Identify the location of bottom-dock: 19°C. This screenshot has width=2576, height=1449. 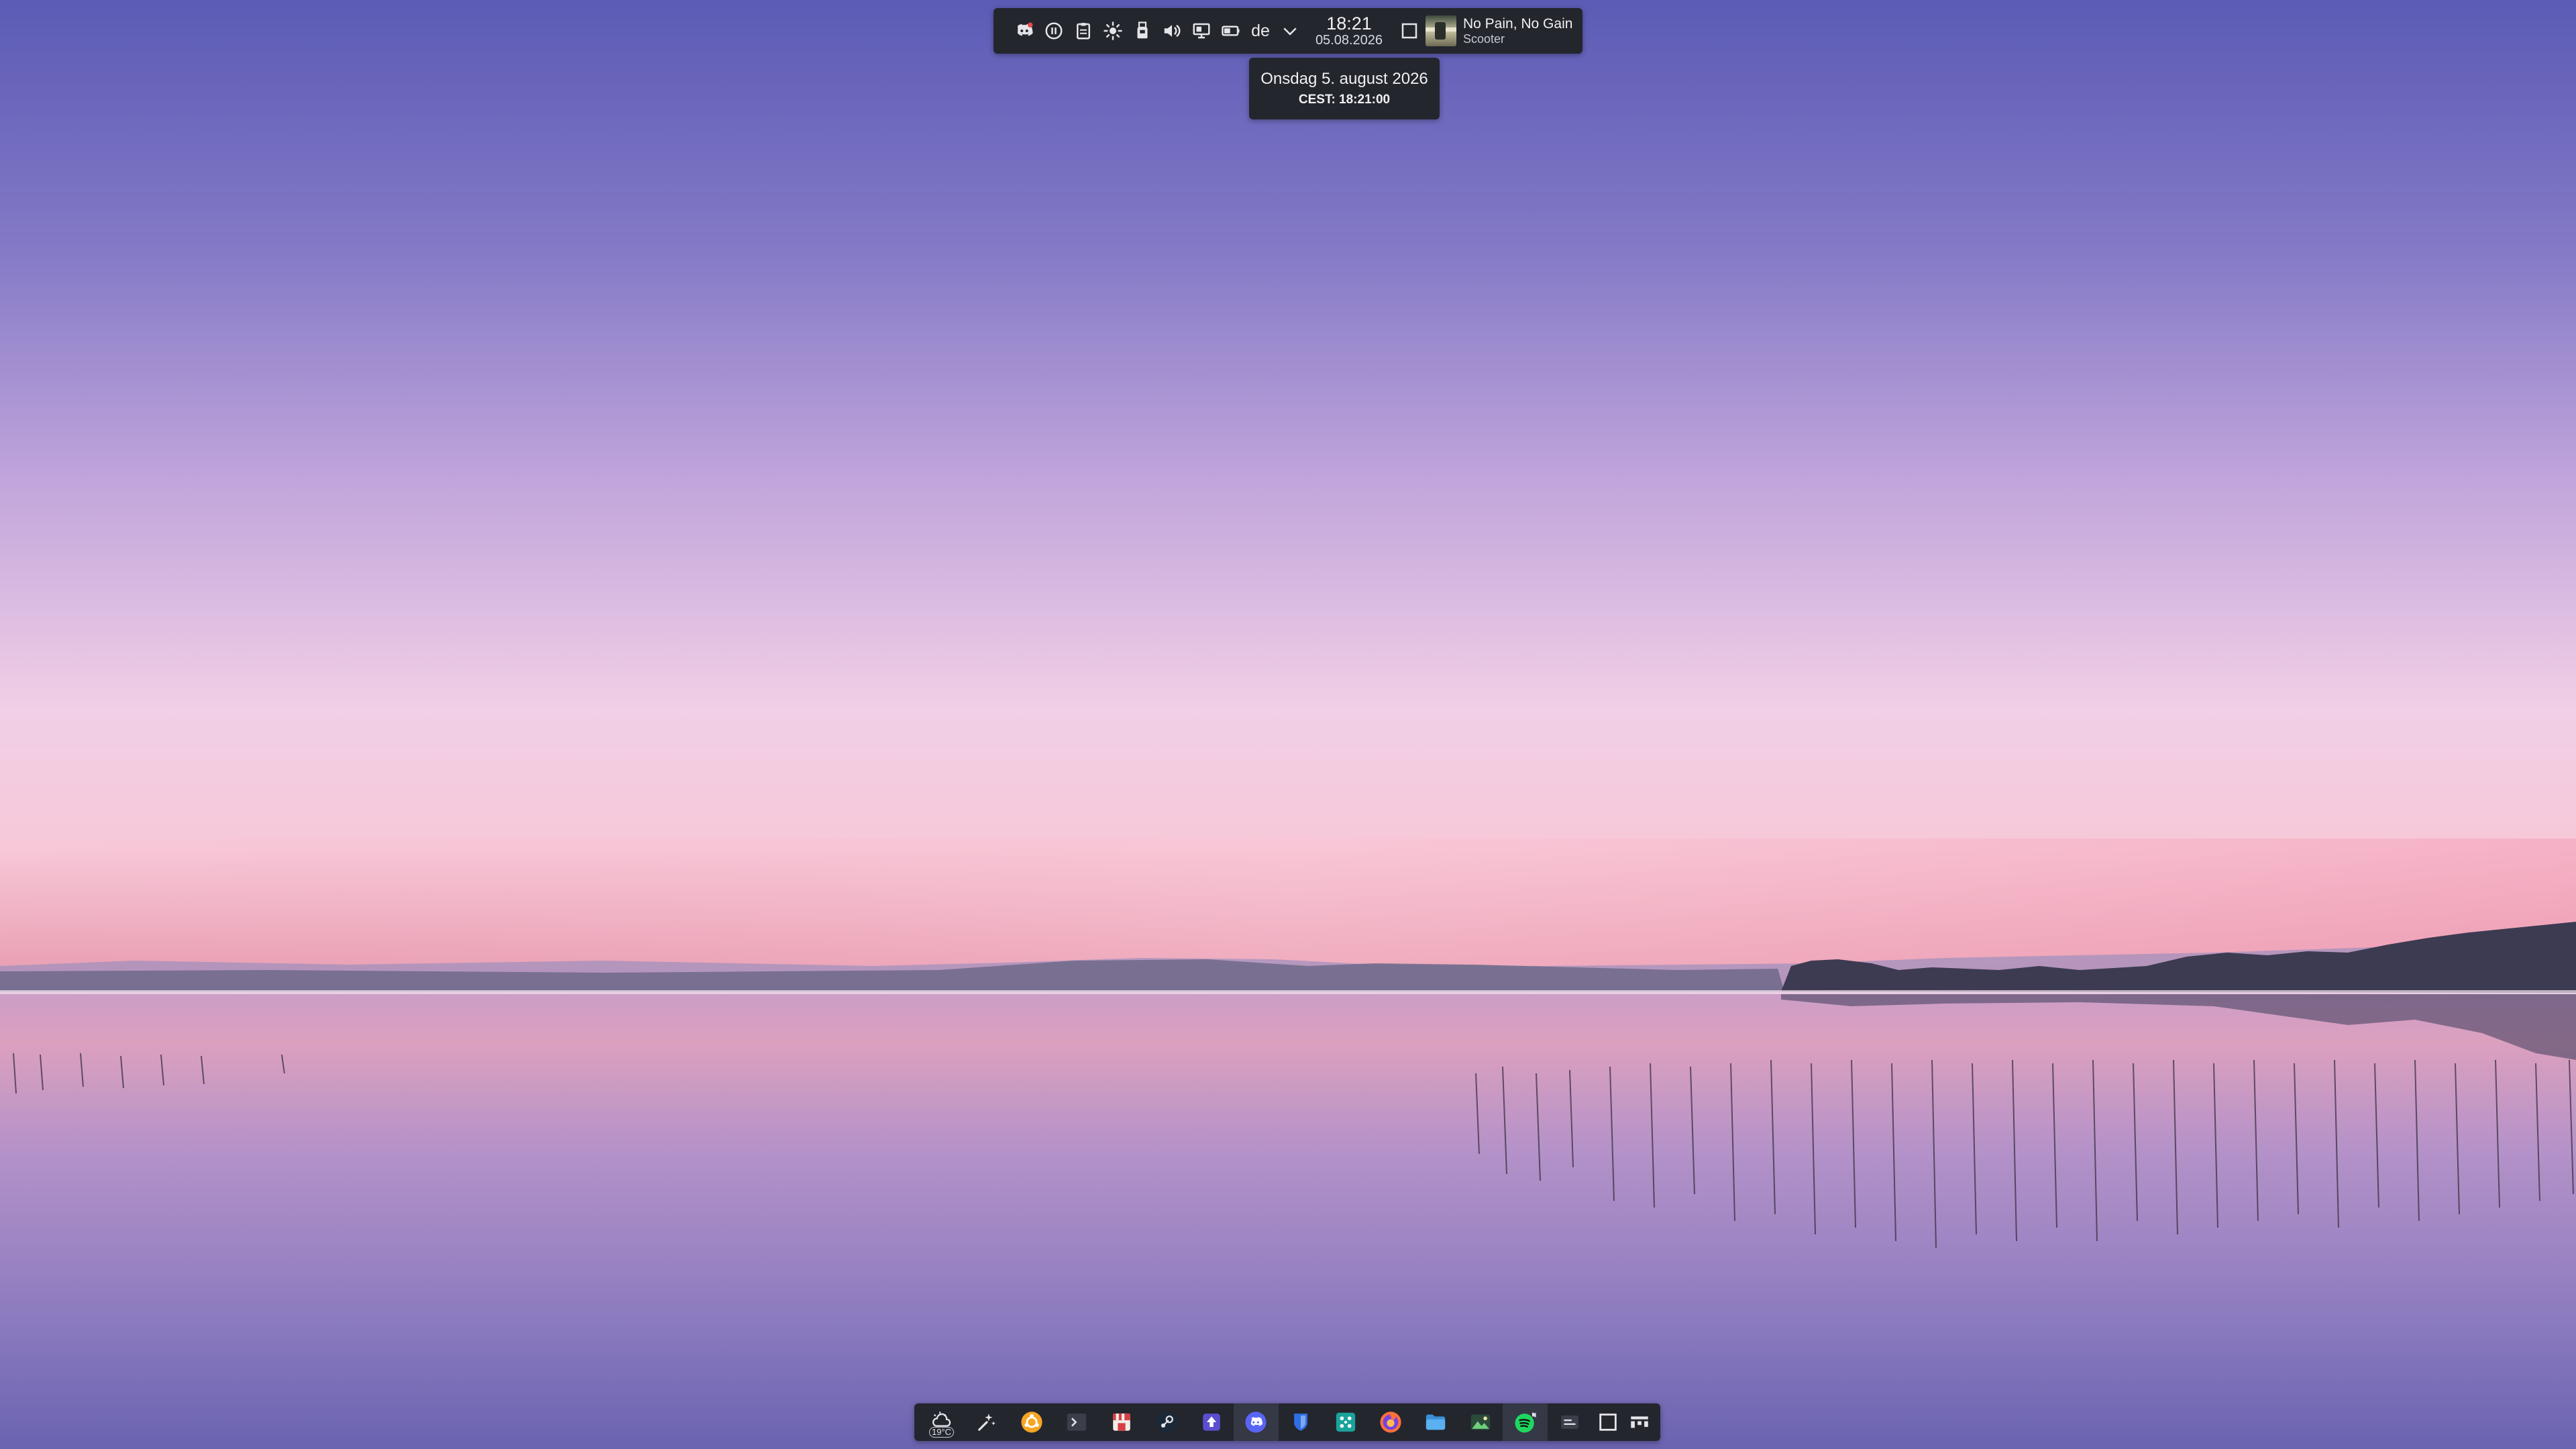
(1287, 1422).